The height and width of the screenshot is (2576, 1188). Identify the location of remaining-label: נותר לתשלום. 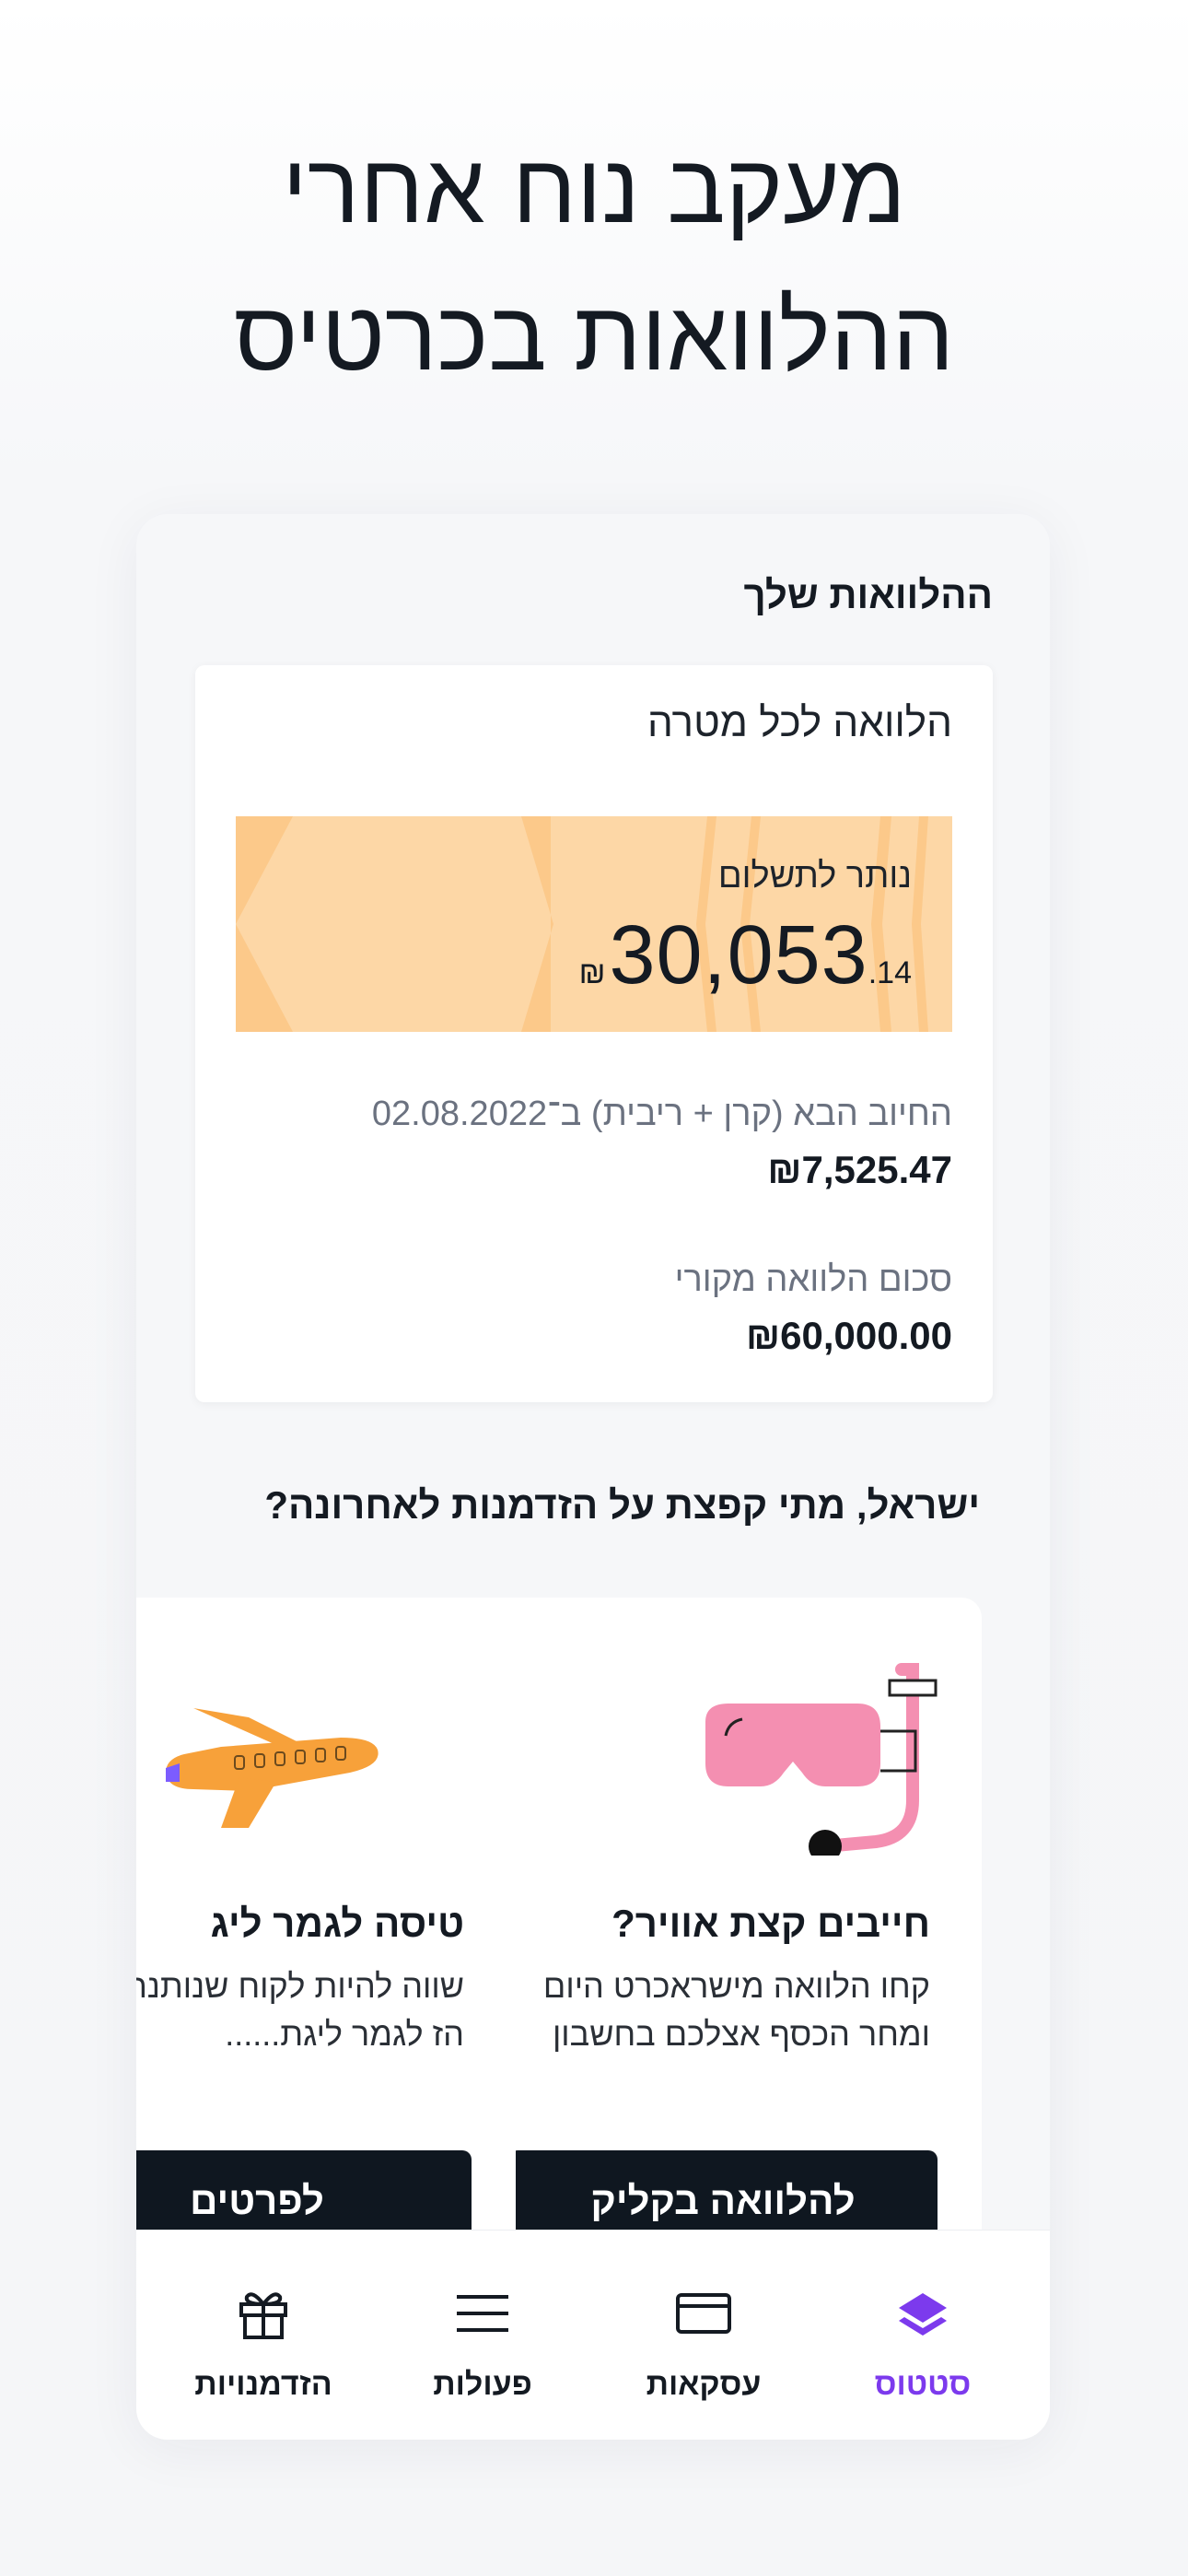
(814, 876).